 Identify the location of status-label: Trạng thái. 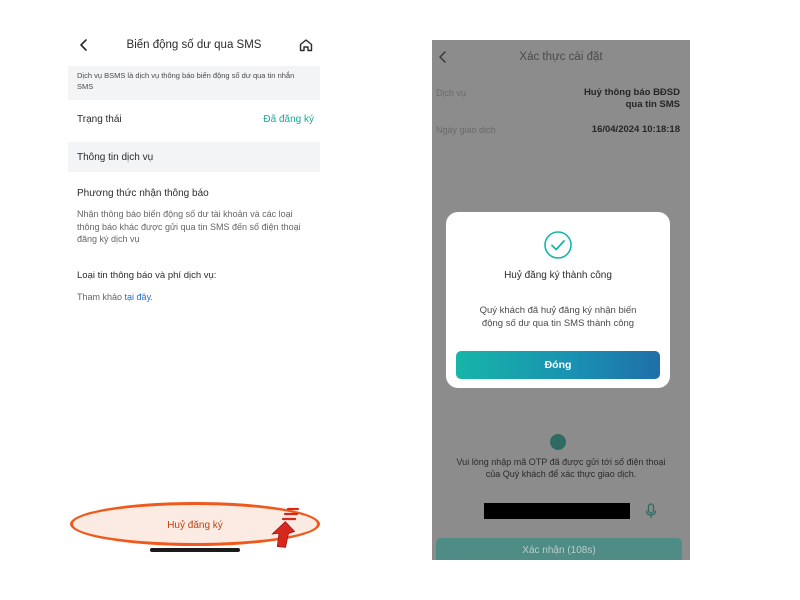
(99, 119).